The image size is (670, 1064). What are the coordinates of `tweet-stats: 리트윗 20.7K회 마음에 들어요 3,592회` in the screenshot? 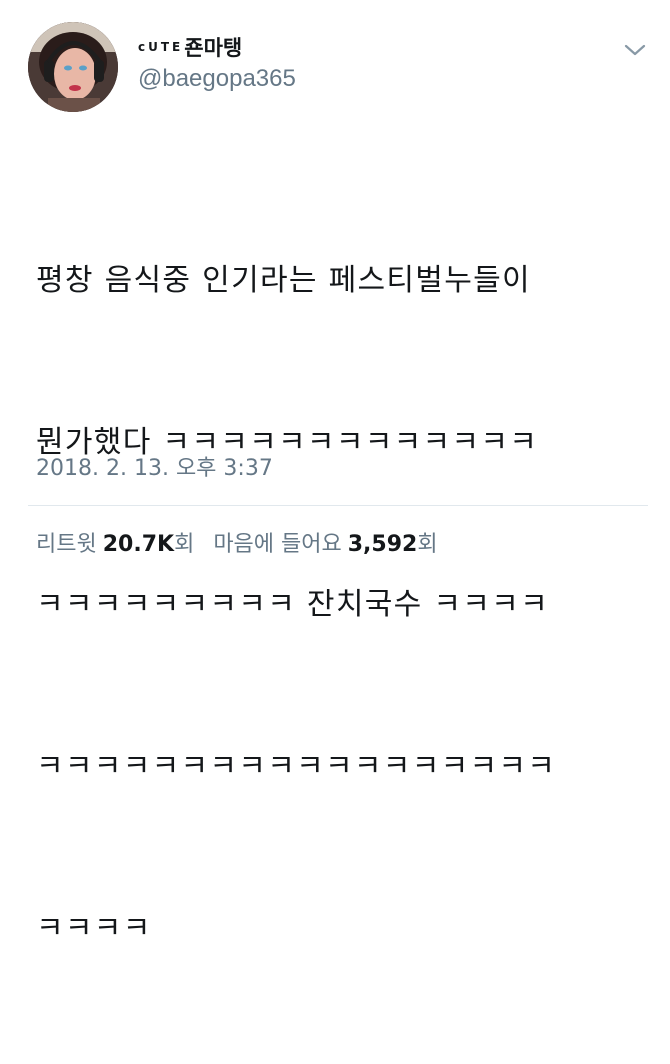 It's located at (237, 545).